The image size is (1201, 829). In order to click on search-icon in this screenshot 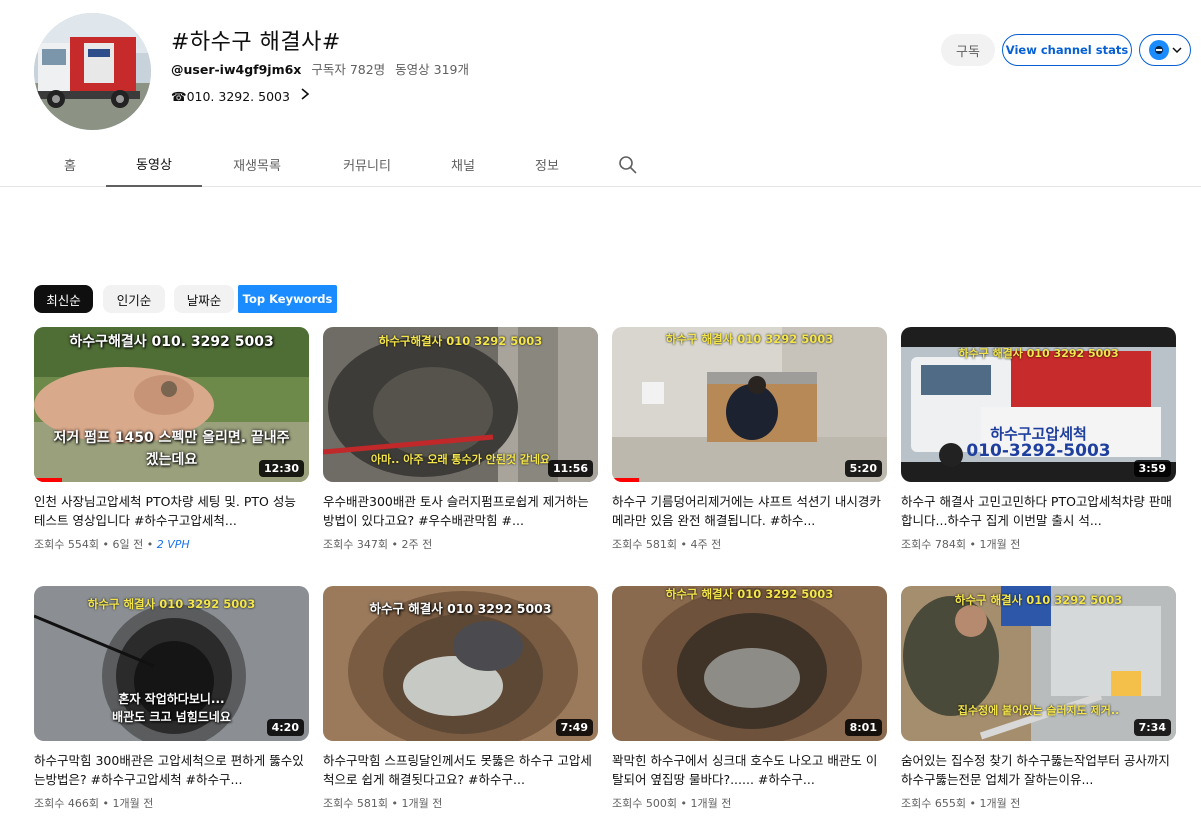, I will do `click(628, 165)`.